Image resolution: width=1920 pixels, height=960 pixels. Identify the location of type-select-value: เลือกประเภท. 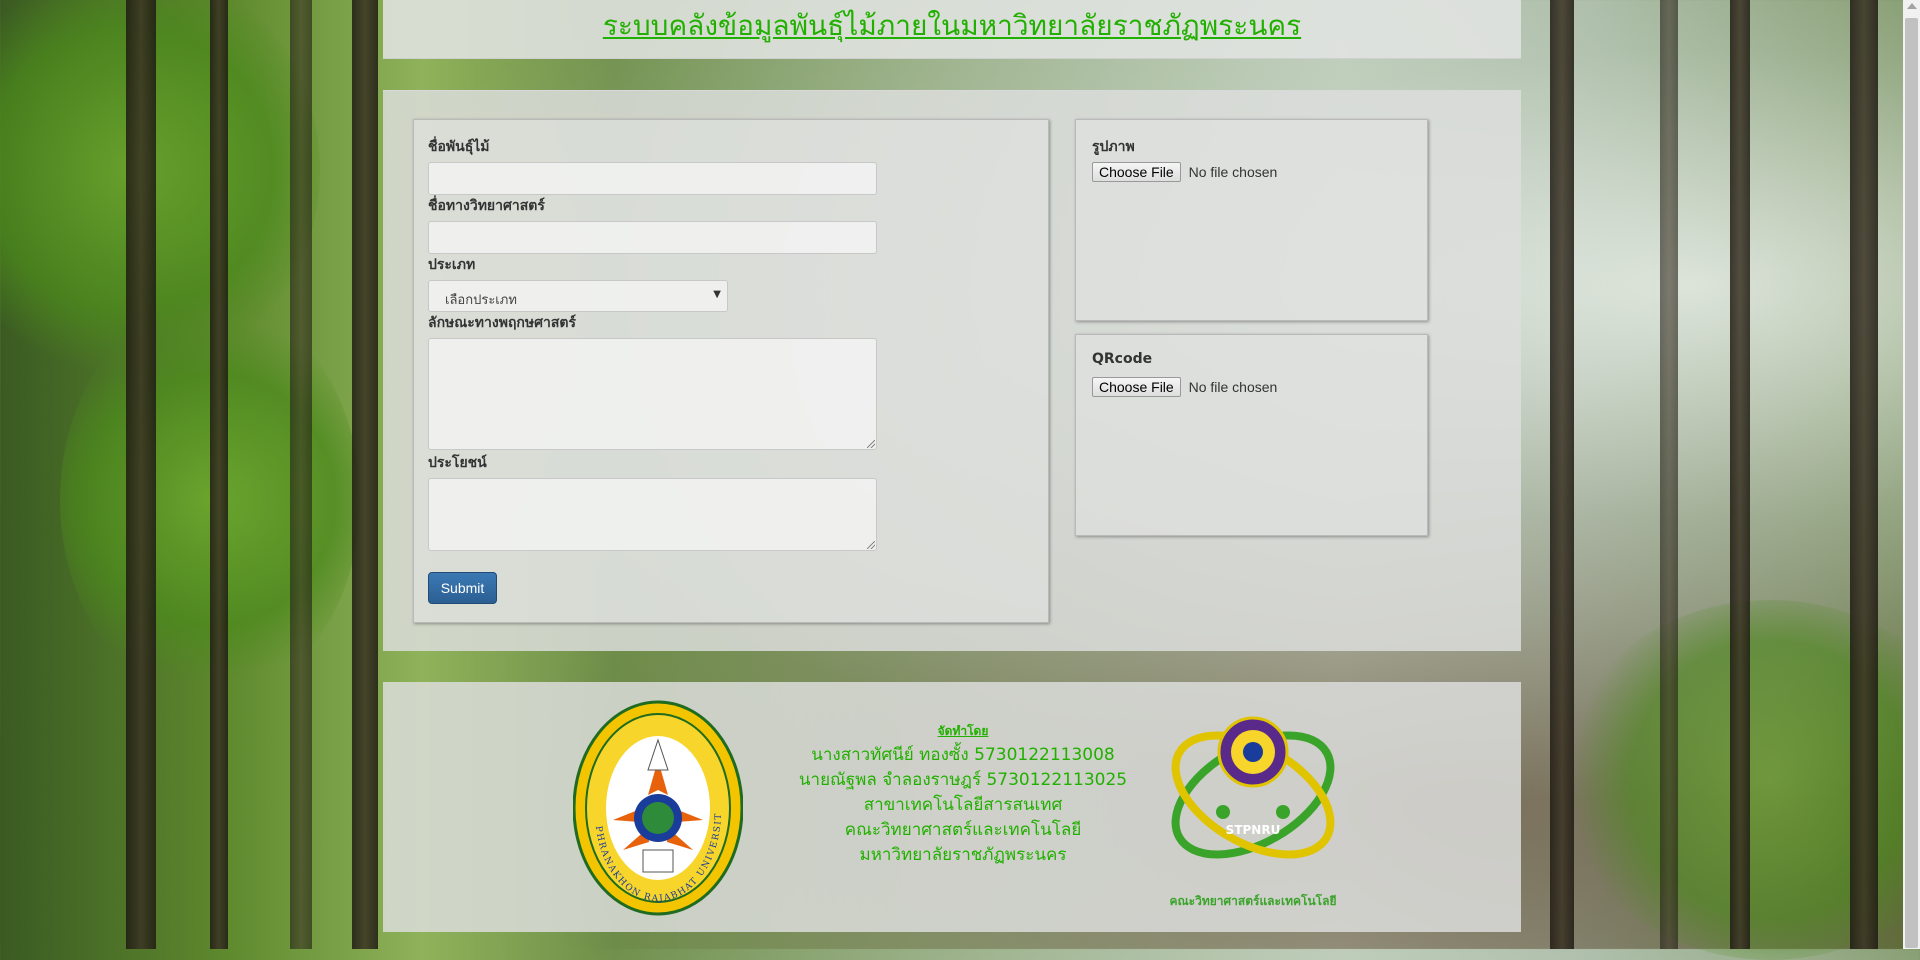
(481, 300).